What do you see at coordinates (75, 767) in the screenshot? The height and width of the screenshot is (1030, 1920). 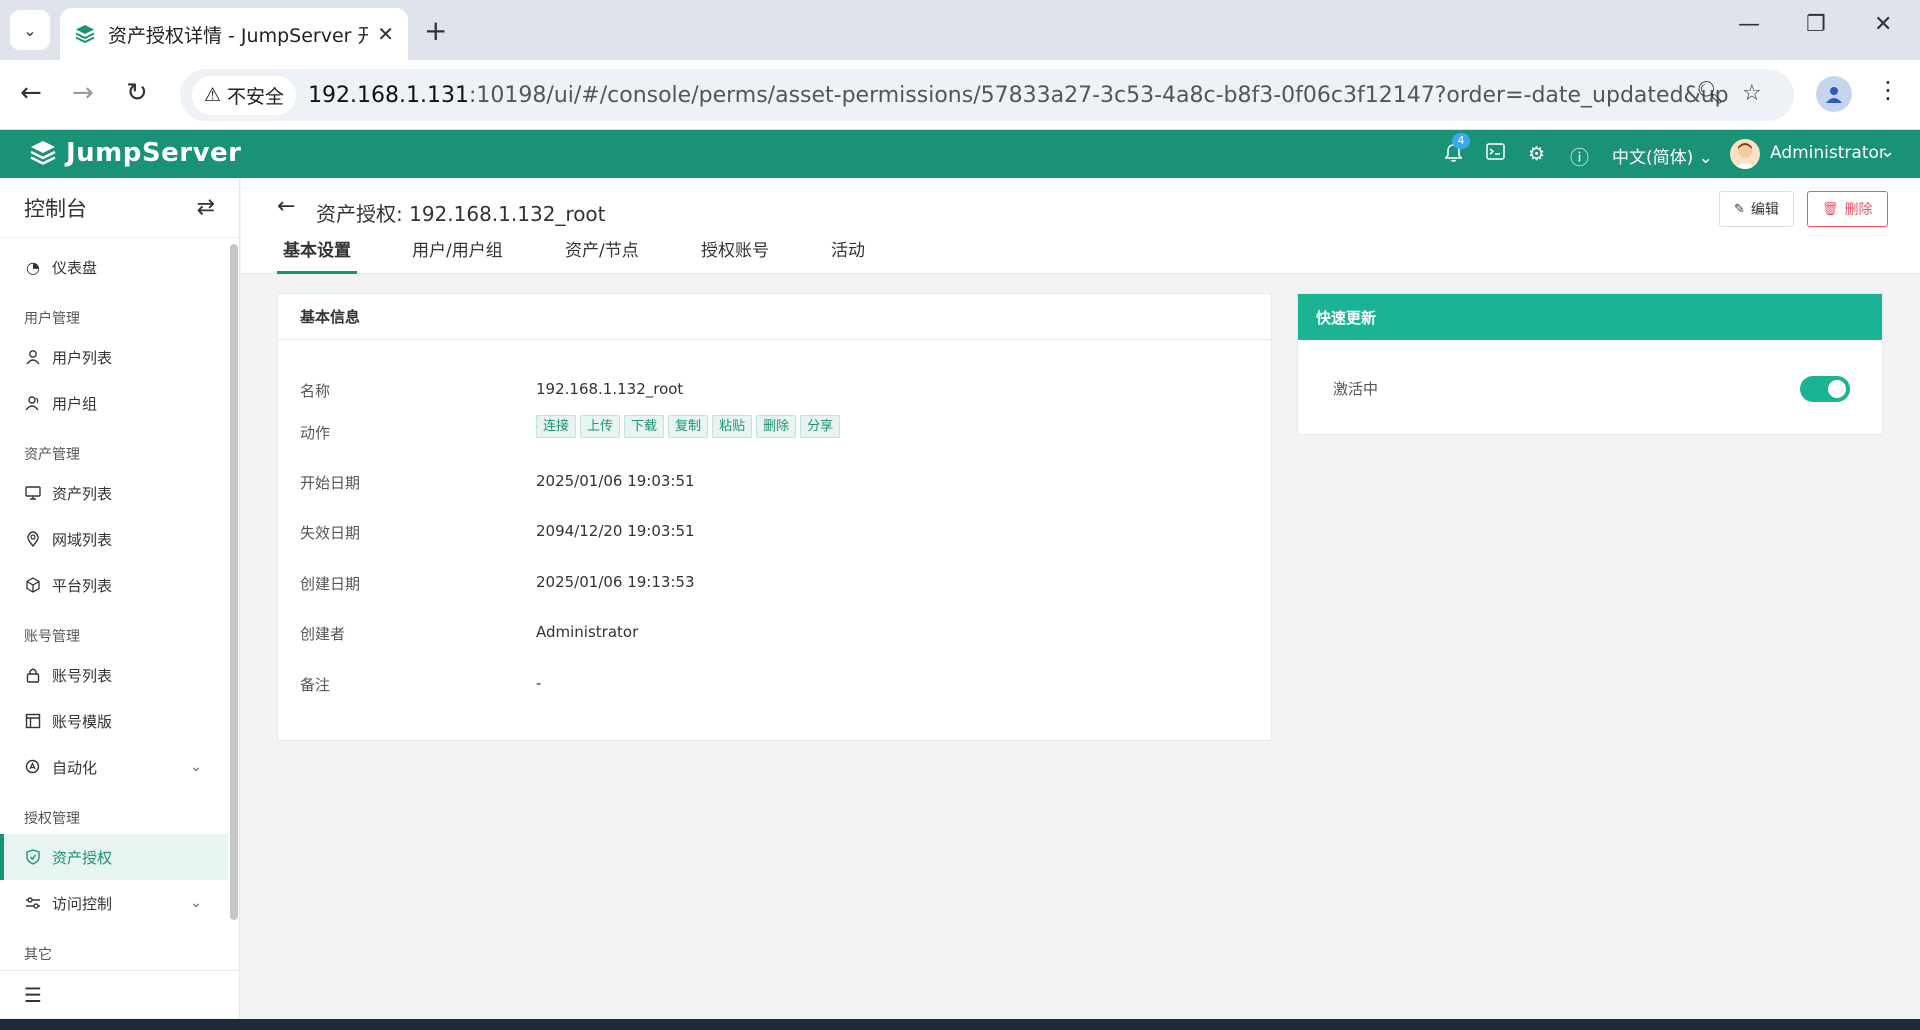 I see `sidebar-item-label: 自动化` at bounding box center [75, 767].